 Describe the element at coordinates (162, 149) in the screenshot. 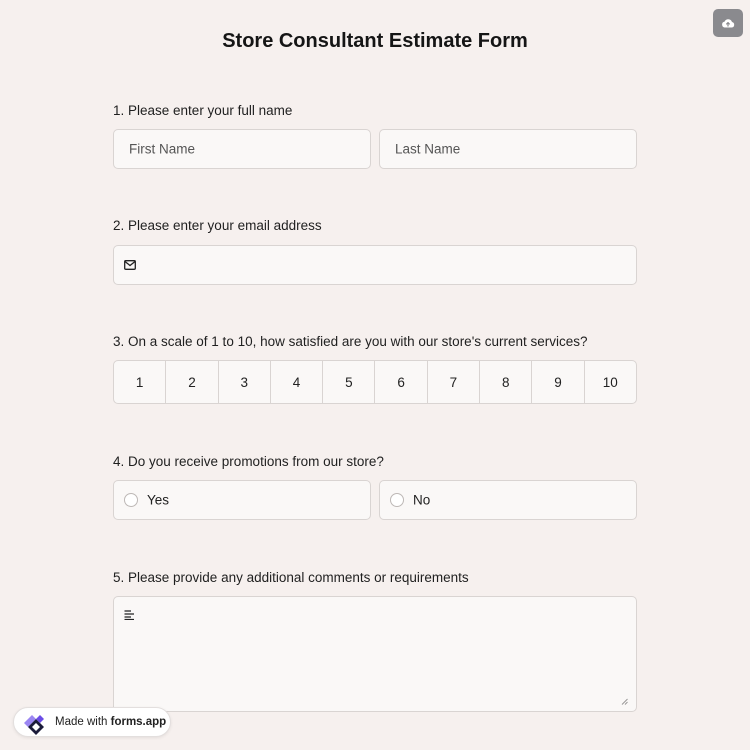

I see `first-name-placeholder: First Name` at that location.